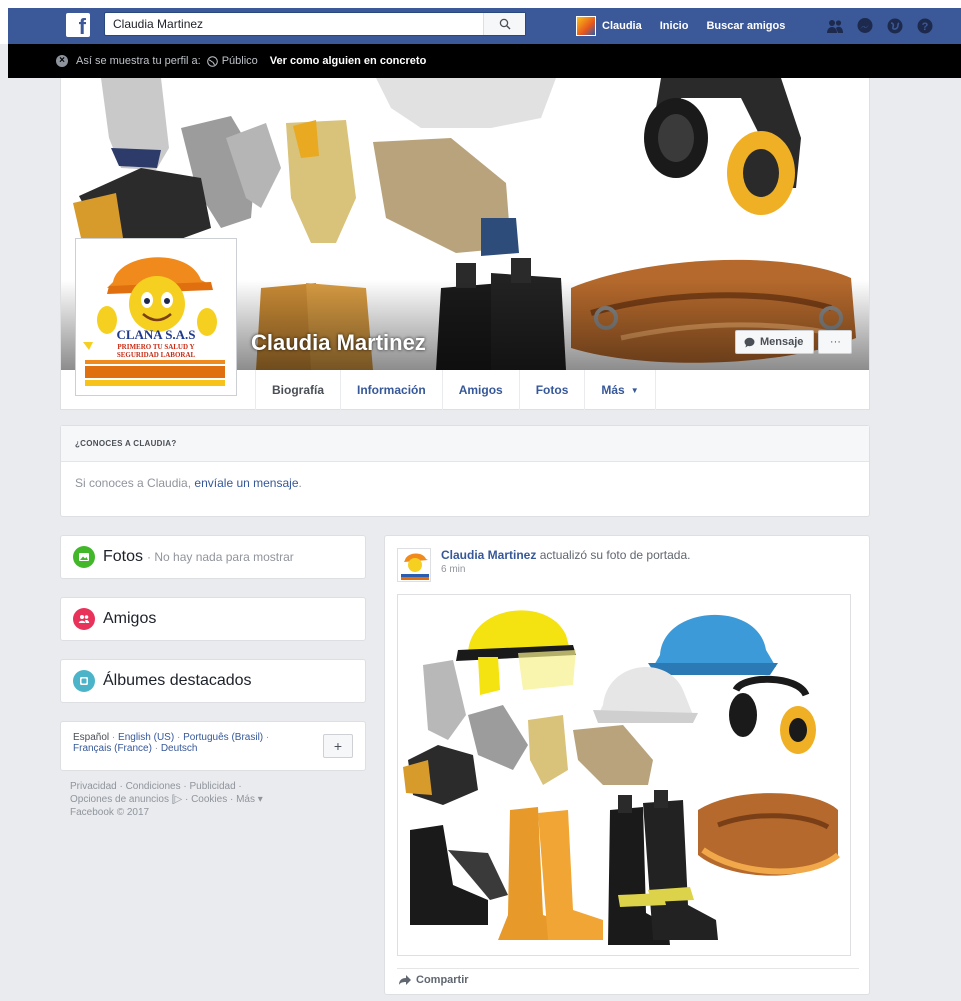  Describe the element at coordinates (745, 26) in the screenshot. I see `nav-find-friends-link: Buscar amigos` at that location.